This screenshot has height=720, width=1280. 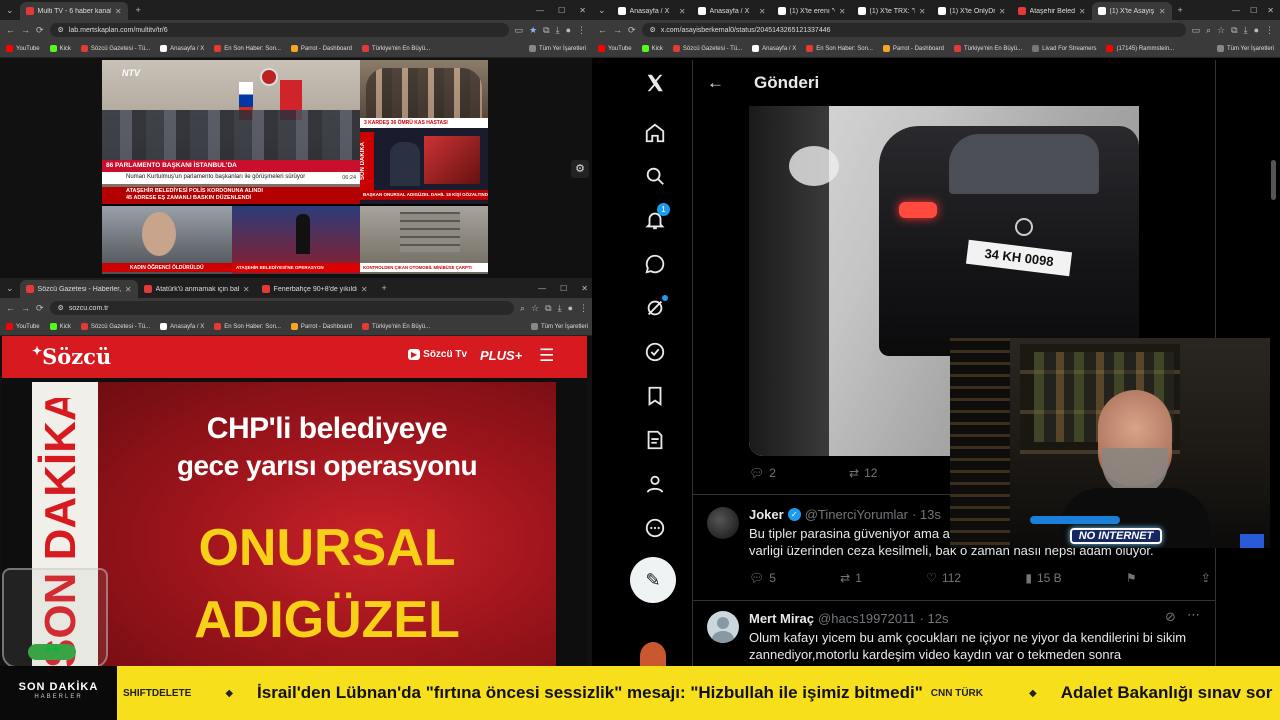 What do you see at coordinates (73, 11) in the screenshot?
I see `multitv-tab: Multi TV - 6 haber kanalını aynı ✕` at bounding box center [73, 11].